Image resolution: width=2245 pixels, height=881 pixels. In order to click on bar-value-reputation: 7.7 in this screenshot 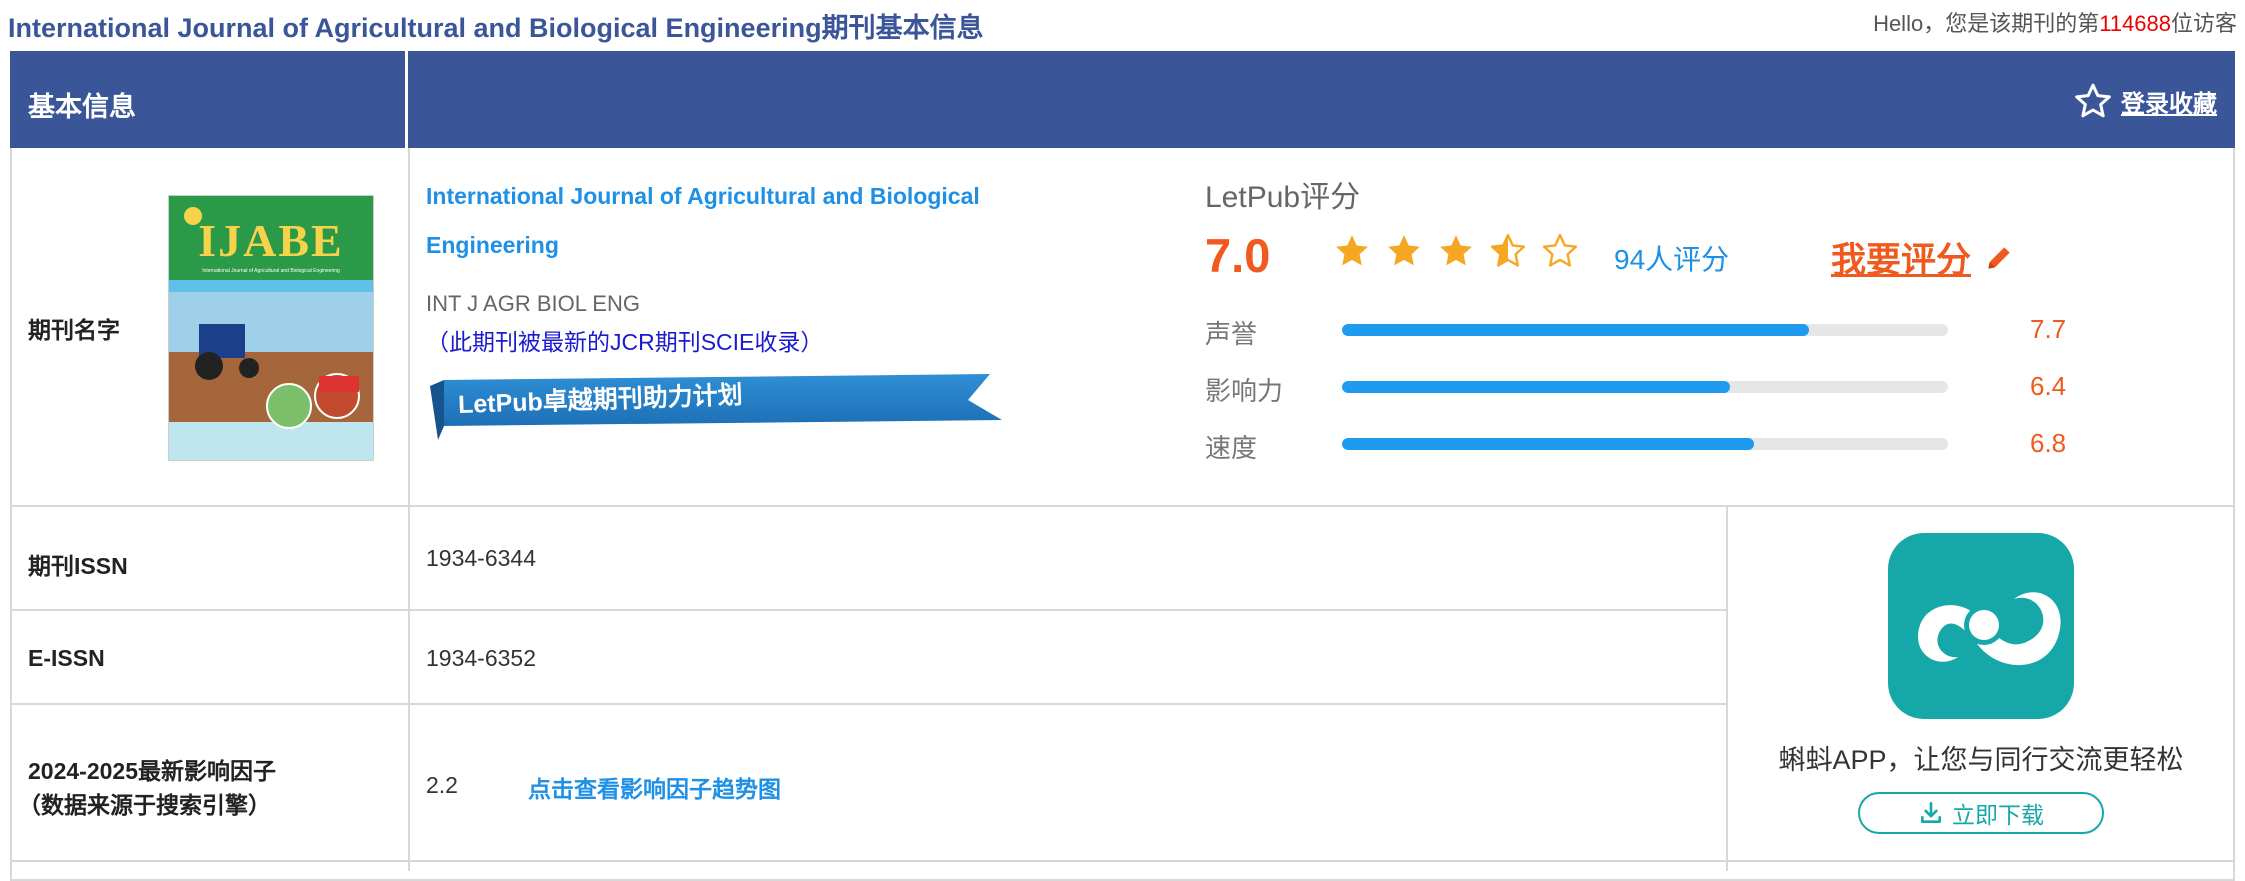, I will do `click(2048, 329)`.